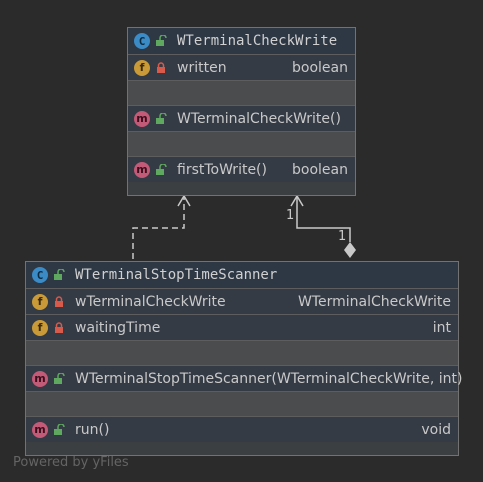  I want to click on class-header: C WTerminalStopTimeScanner, so click(242, 275).